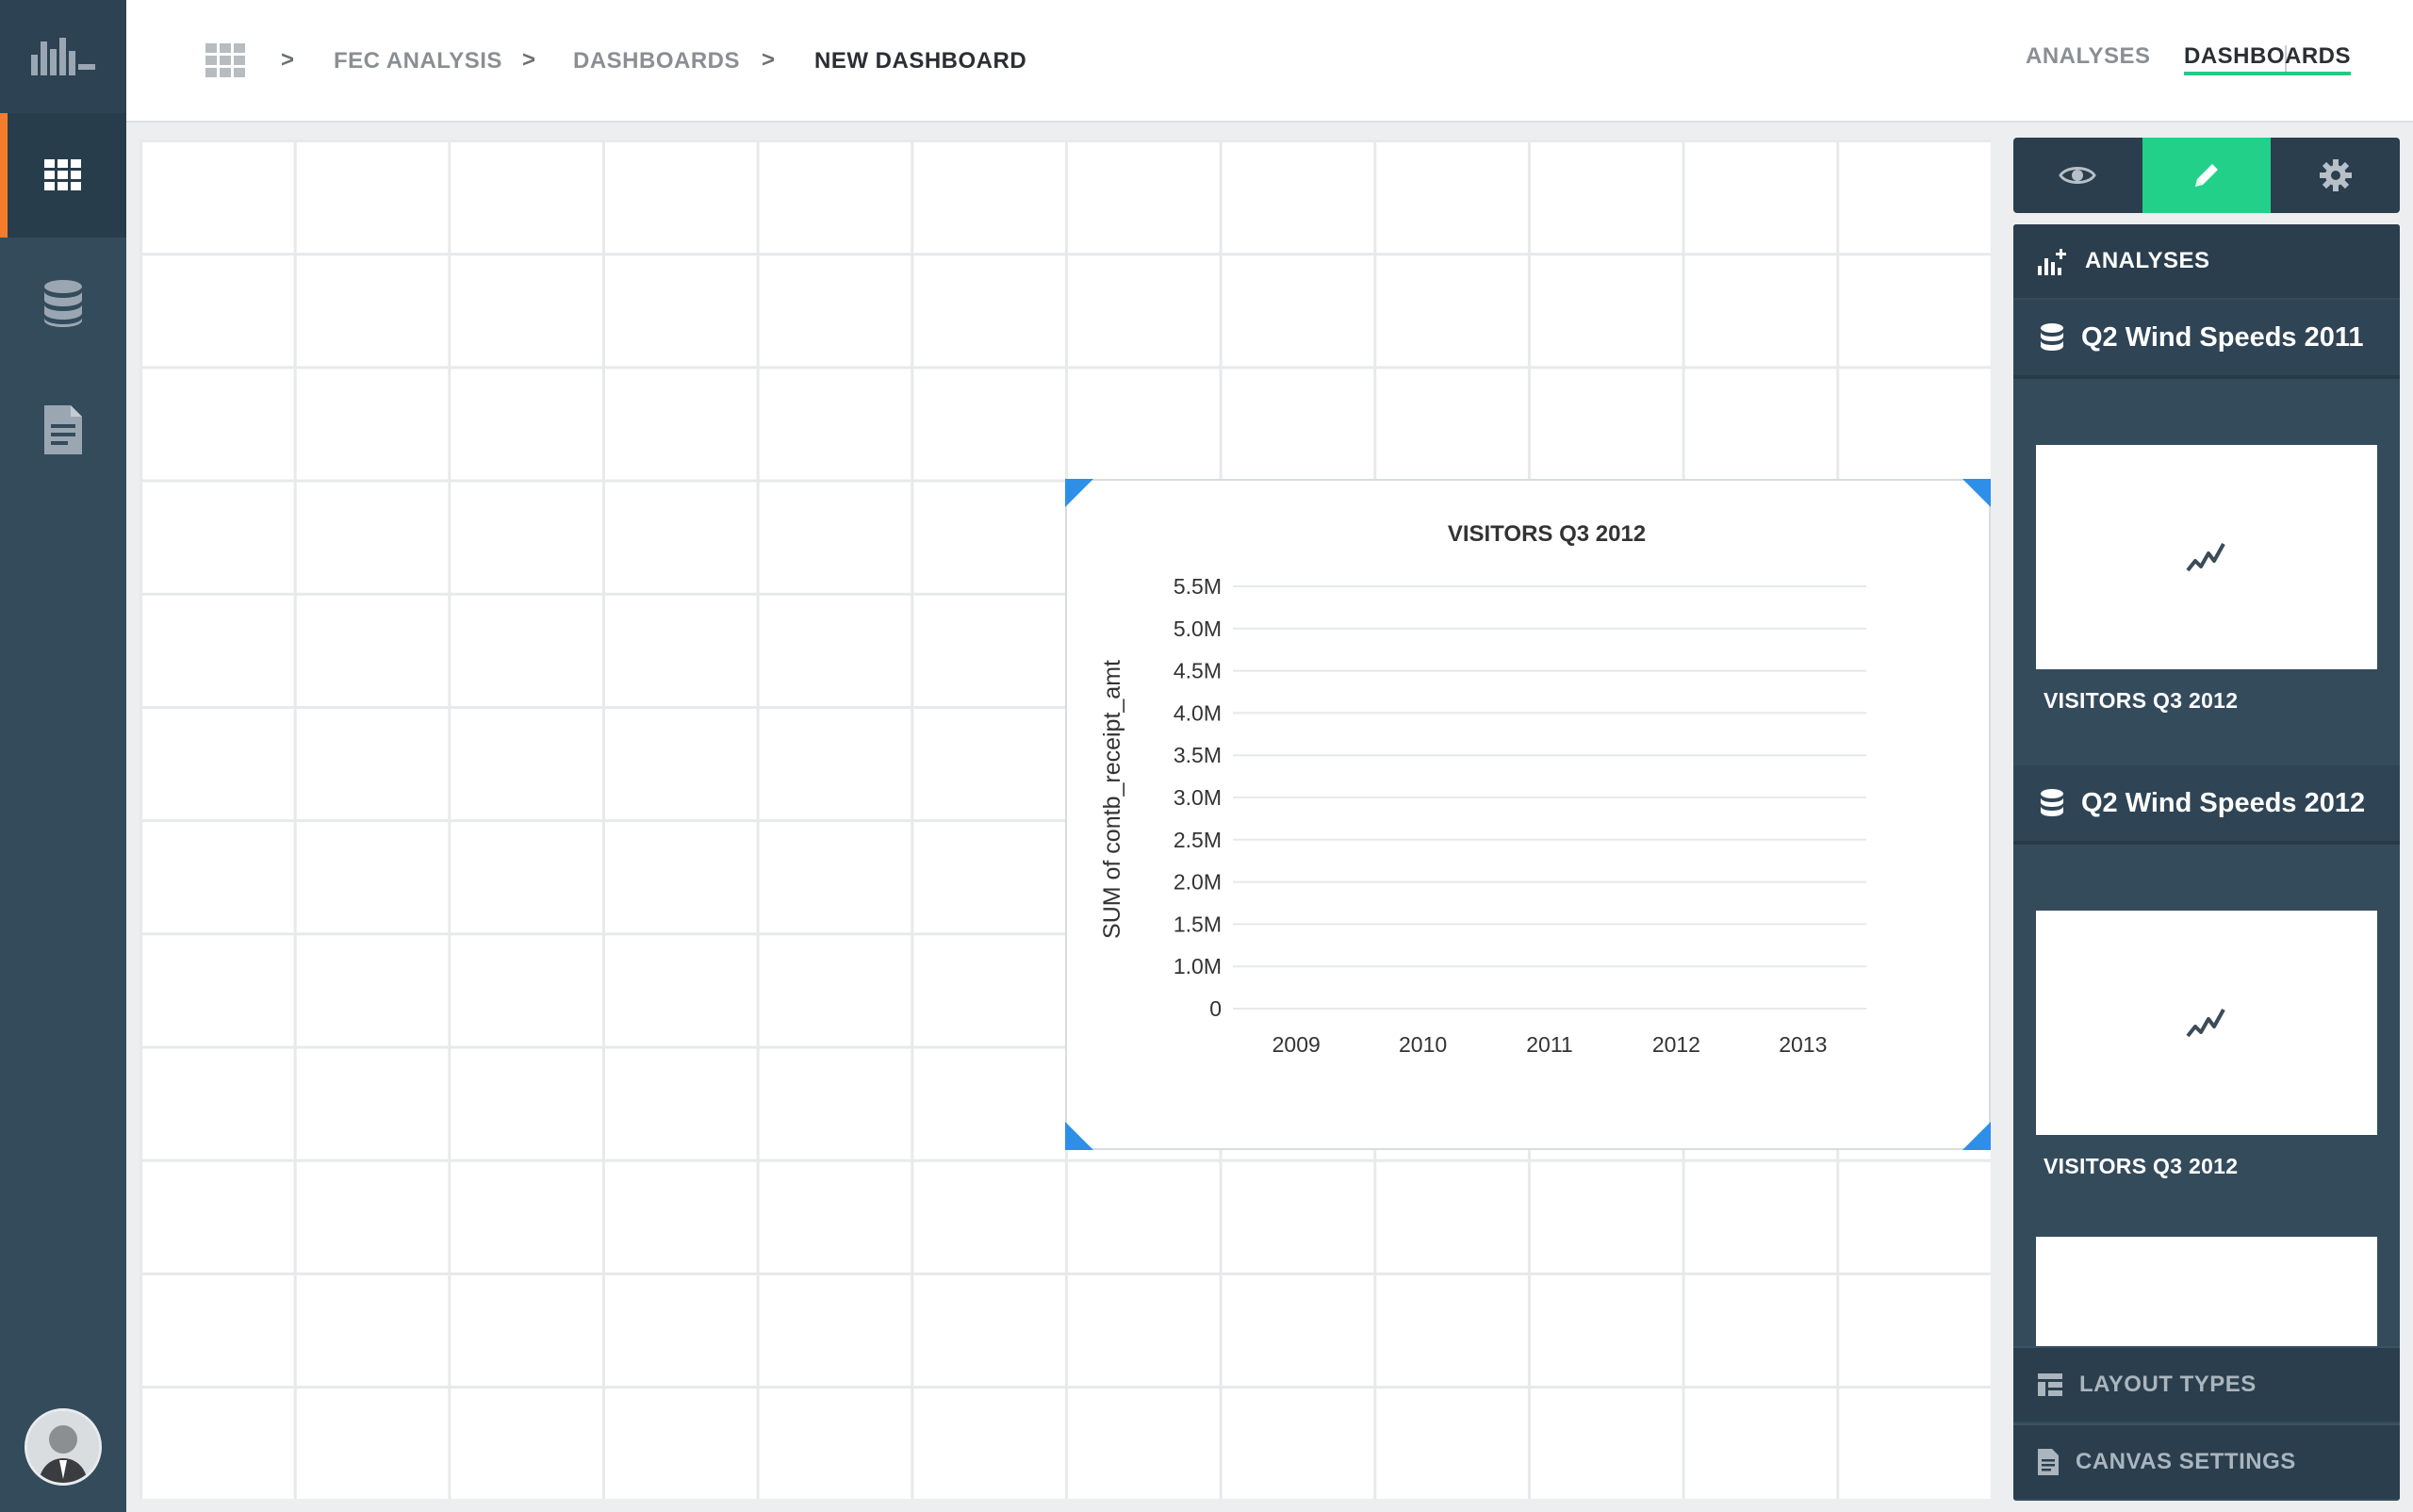 Image resolution: width=2413 pixels, height=1512 pixels. I want to click on logo-icon, so click(63, 56).